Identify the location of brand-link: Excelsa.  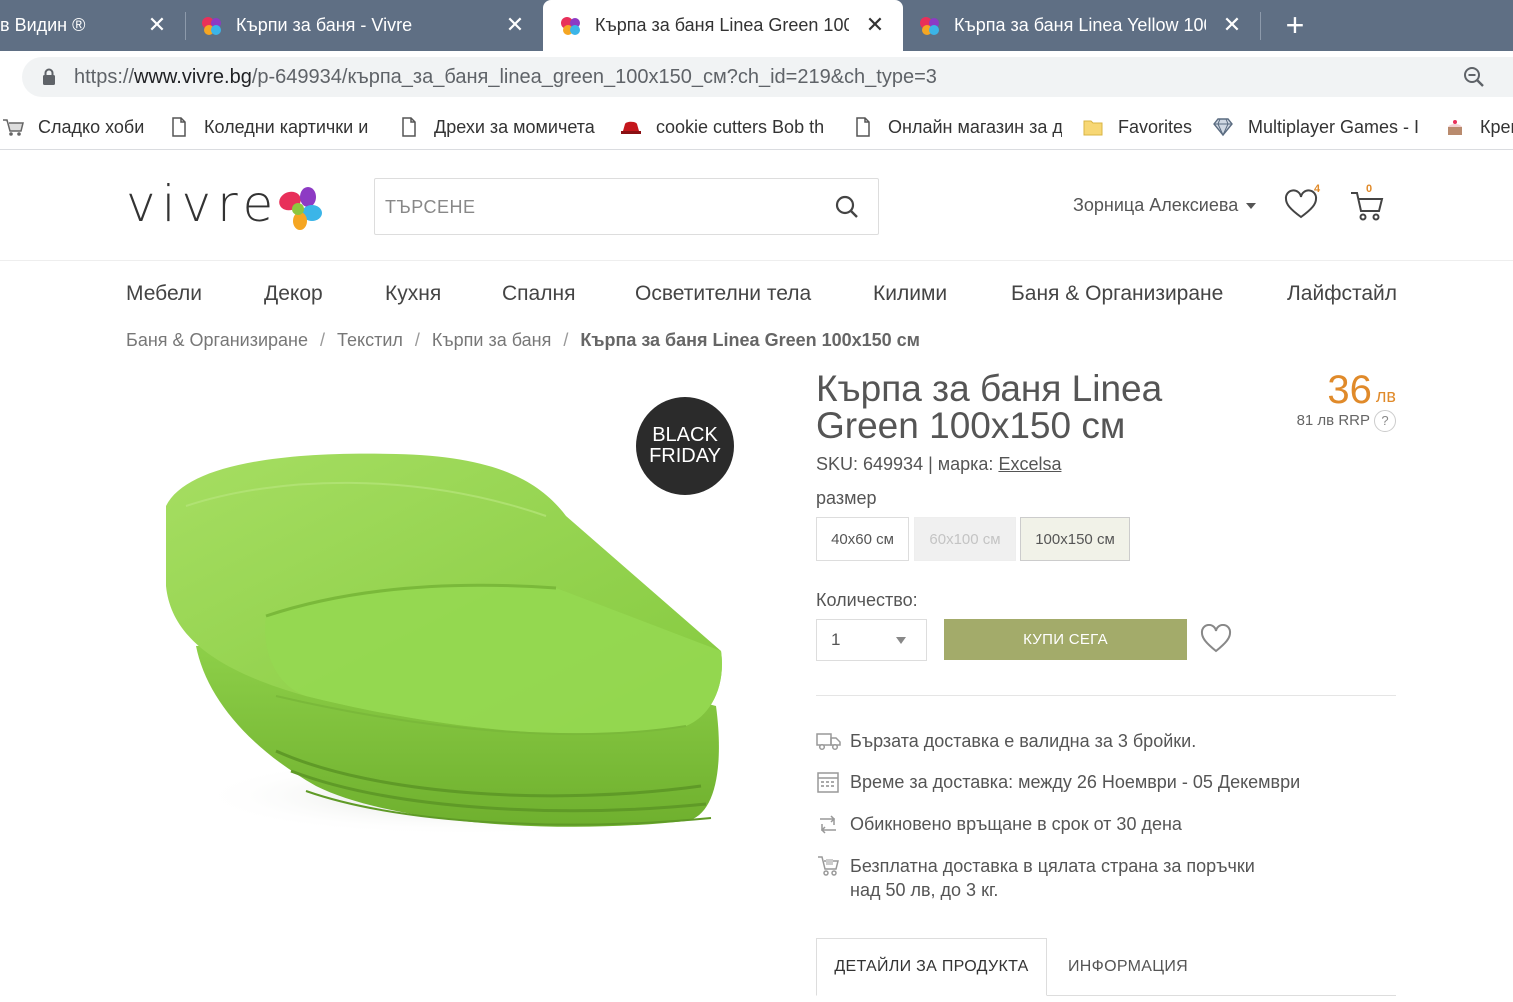
(1029, 464).